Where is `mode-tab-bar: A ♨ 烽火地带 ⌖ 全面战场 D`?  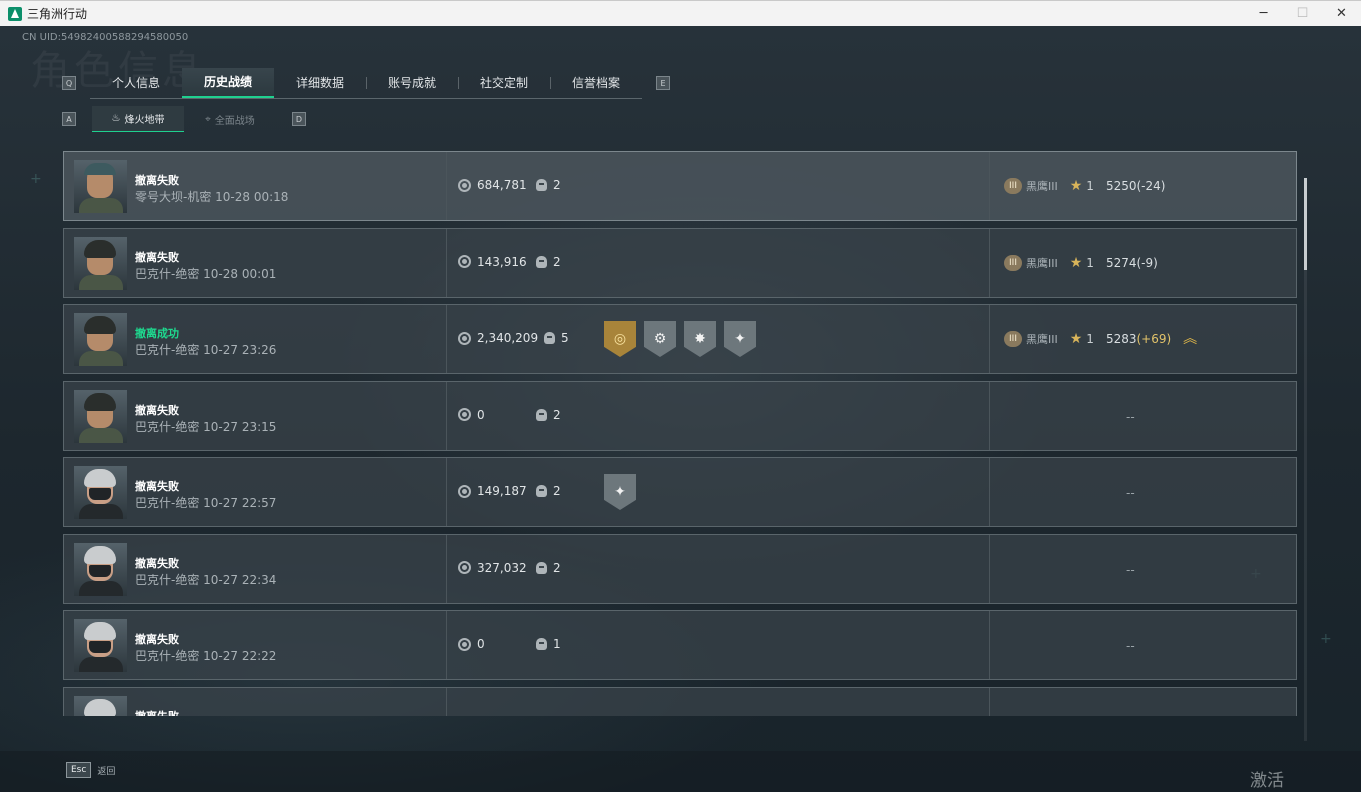
mode-tab-bar: A ♨ 烽火地带 ⌖ 全面战场 D is located at coordinates (184, 119).